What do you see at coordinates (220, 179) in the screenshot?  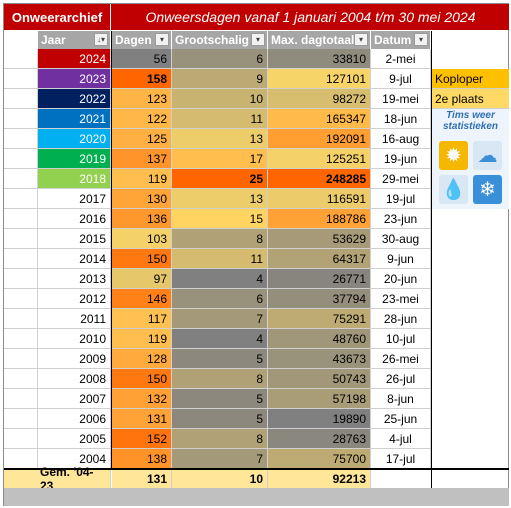 I see `table-cell-groot: 25` at bounding box center [220, 179].